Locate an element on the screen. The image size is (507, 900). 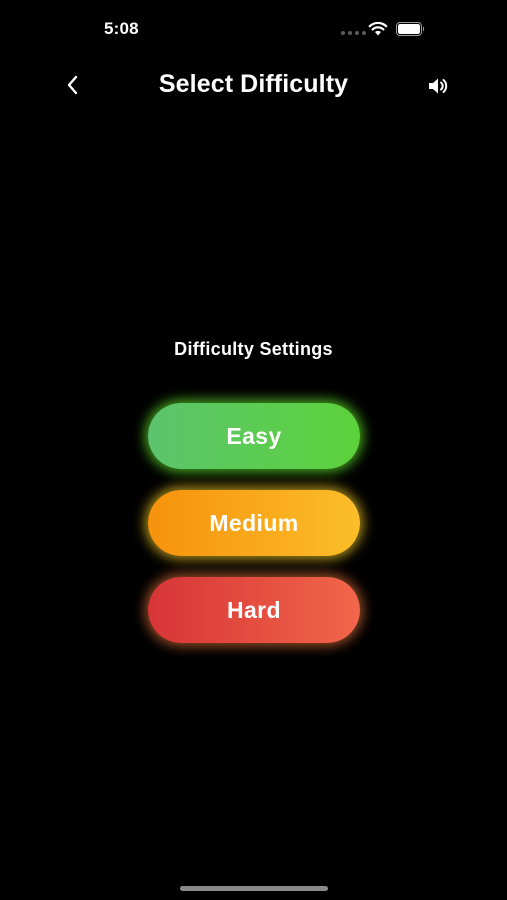
status-time: 5:08 is located at coordinates (121, 28).